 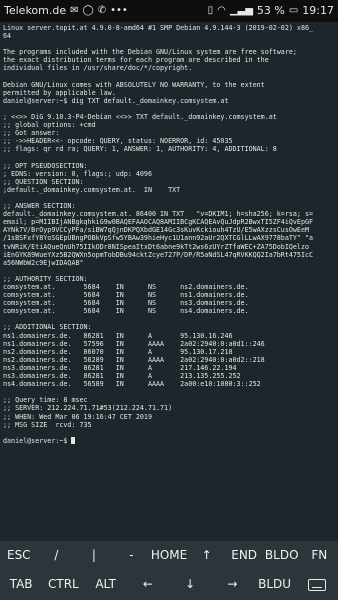 What do you see at coordinates (77, 173) in the screenshot?
I see `terminal-line: ; EDNS: version: 0, flags:; udp: 4096` at bounding box center [77, 173].